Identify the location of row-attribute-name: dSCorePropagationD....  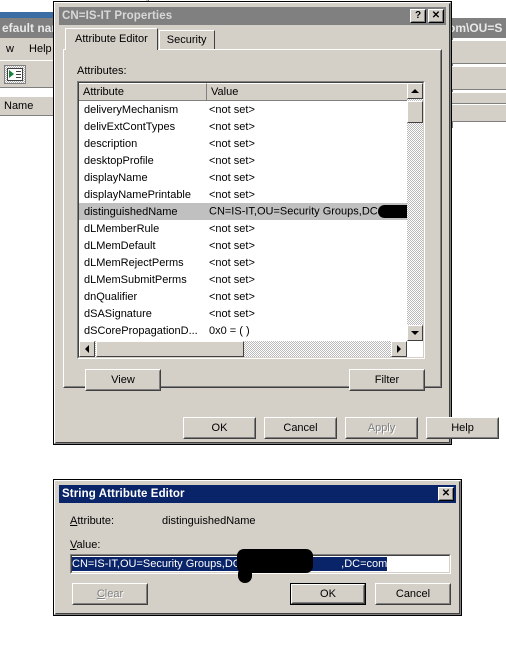
(141, 330).